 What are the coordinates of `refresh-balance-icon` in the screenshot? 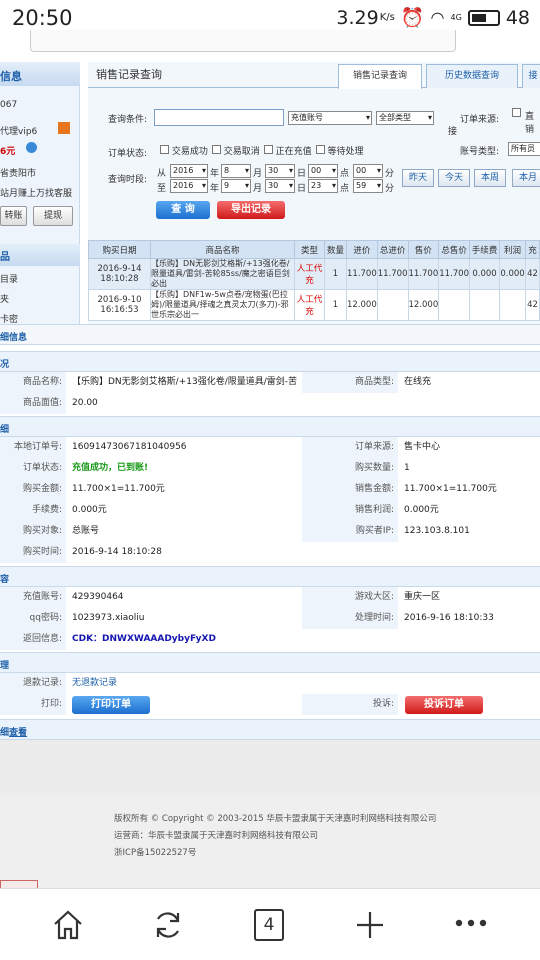 It's located at (31, 147).